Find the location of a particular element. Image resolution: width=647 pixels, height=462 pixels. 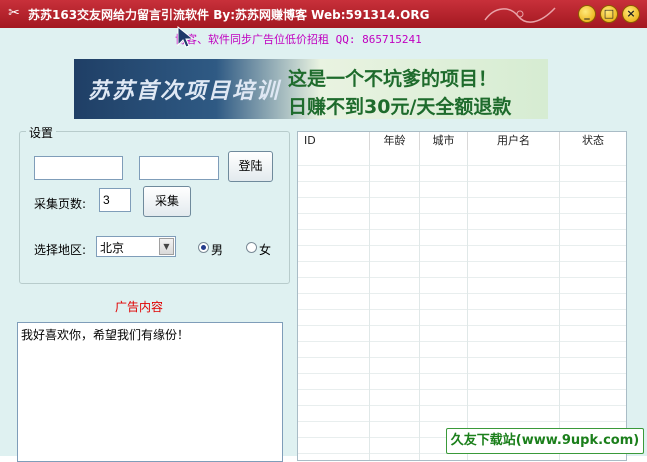

col-id: ID is located at coordinates (334, 141).